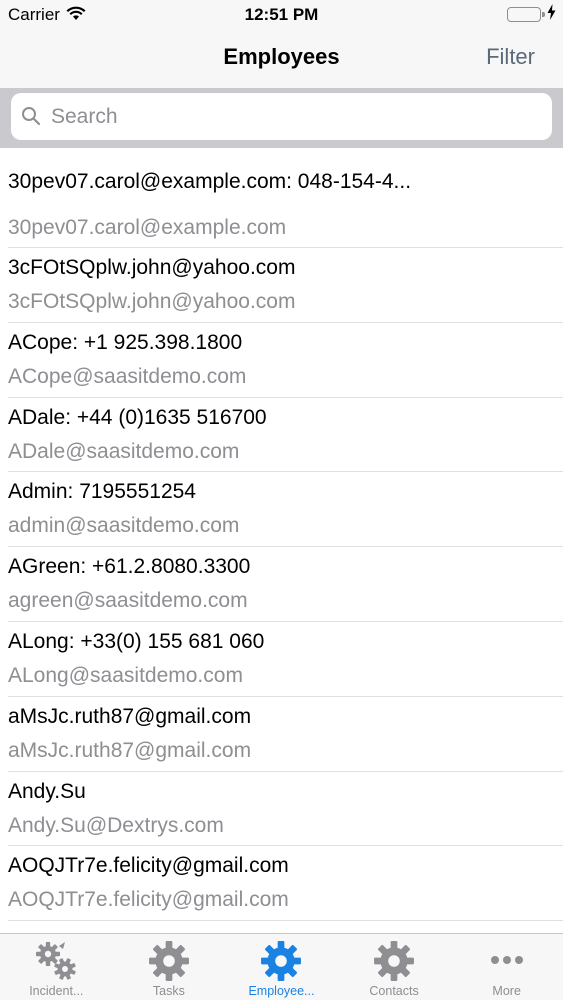  What do you see at coordinates (285, 921) in the screenshot?
I see `row-divider` at bounding box center [285, 921].